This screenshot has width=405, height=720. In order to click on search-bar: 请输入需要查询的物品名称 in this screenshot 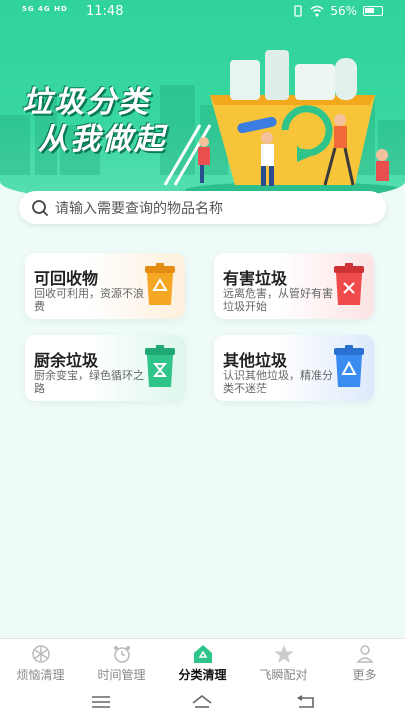, I will do `click(202, 207)`.